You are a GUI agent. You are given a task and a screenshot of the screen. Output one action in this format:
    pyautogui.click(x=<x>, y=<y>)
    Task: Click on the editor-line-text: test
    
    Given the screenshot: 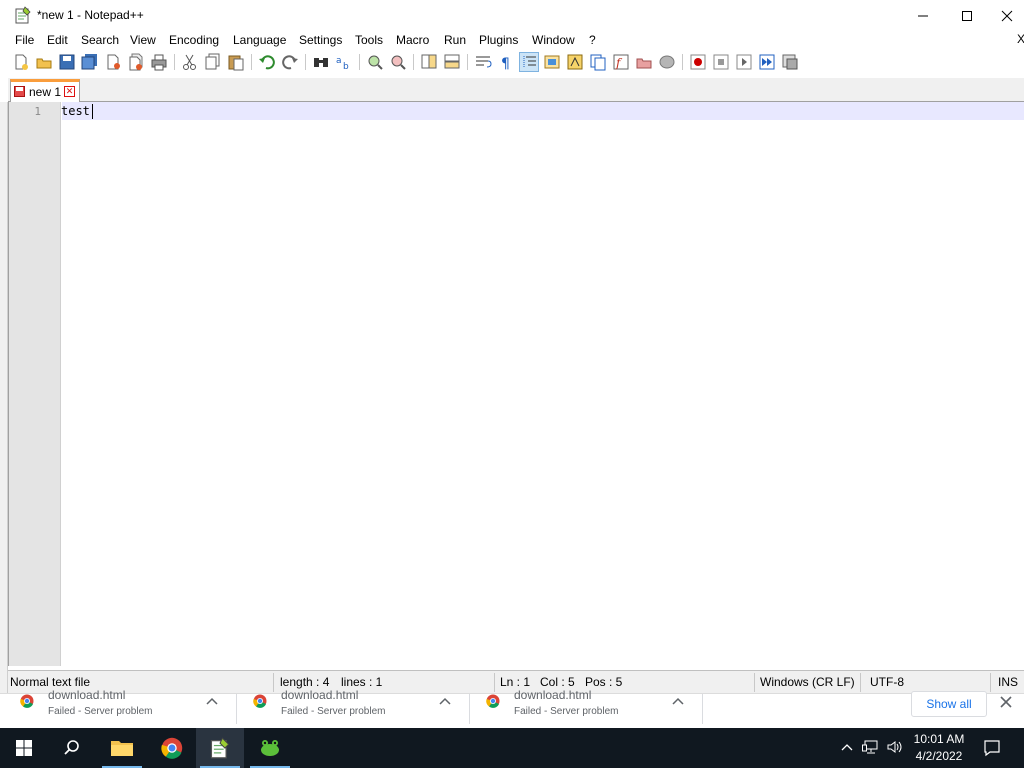 What is the action you would take?
    pyautogui.click(x=75, y=111)
    